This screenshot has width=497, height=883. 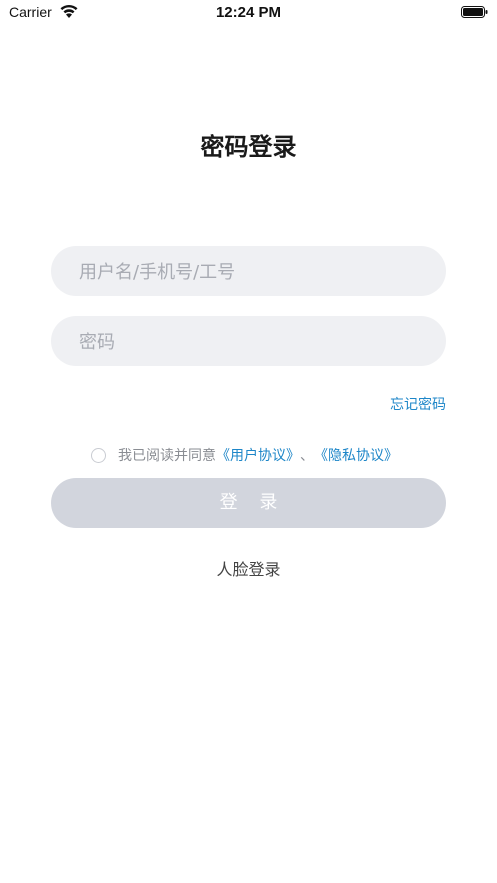 I want to click on forgot-password-link: 忘记密码, so click(x=418, y=404).